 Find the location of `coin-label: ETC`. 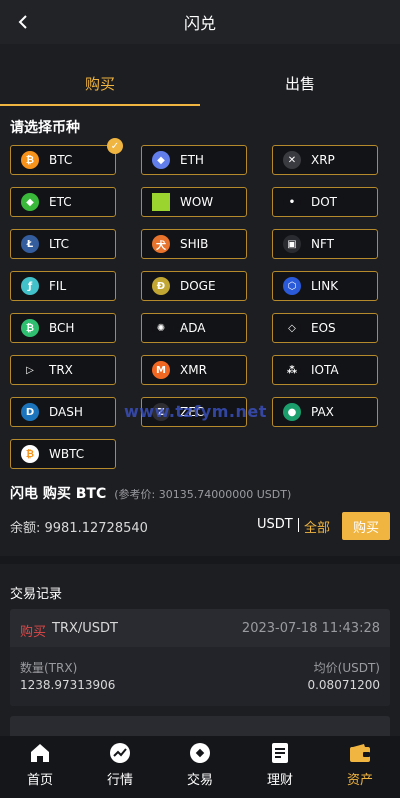

coin-label: ETC is located at coordinates (60, 202).